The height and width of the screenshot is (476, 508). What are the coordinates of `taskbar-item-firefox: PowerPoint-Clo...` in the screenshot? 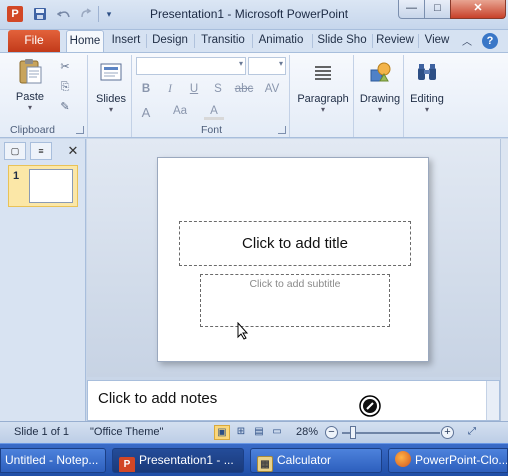 It's located at (448, 460).